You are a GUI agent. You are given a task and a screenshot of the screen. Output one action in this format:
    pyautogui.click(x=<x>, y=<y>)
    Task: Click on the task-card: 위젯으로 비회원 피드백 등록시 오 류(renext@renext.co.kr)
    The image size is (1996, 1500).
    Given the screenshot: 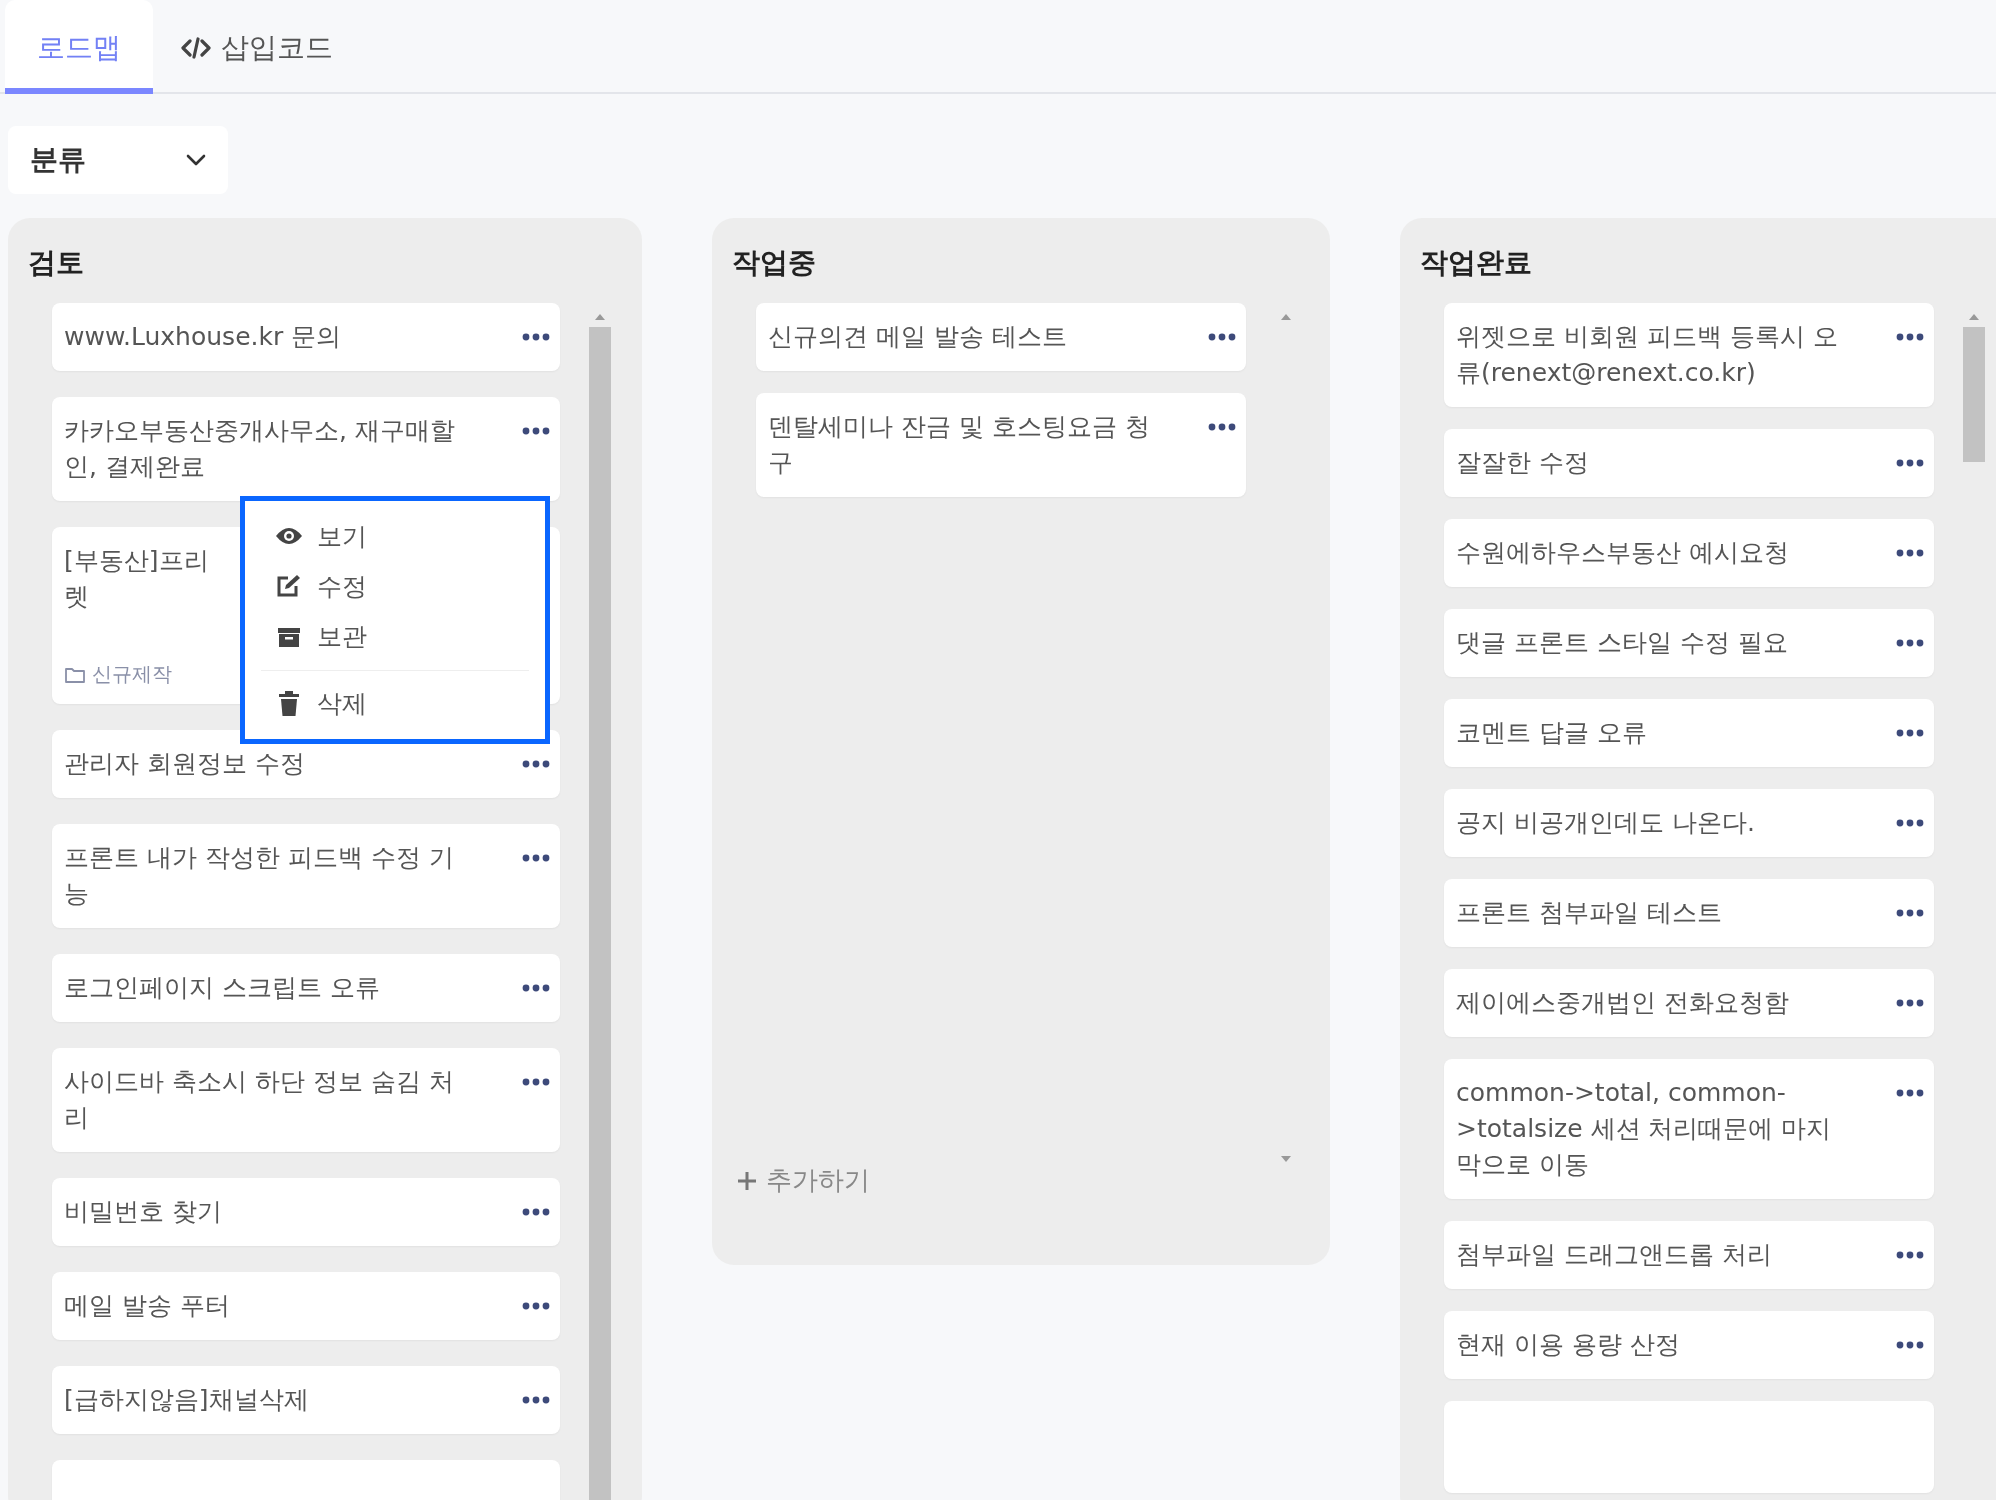 What is the action you would take?
    pyautogui.click(x=1689, y=355)
    